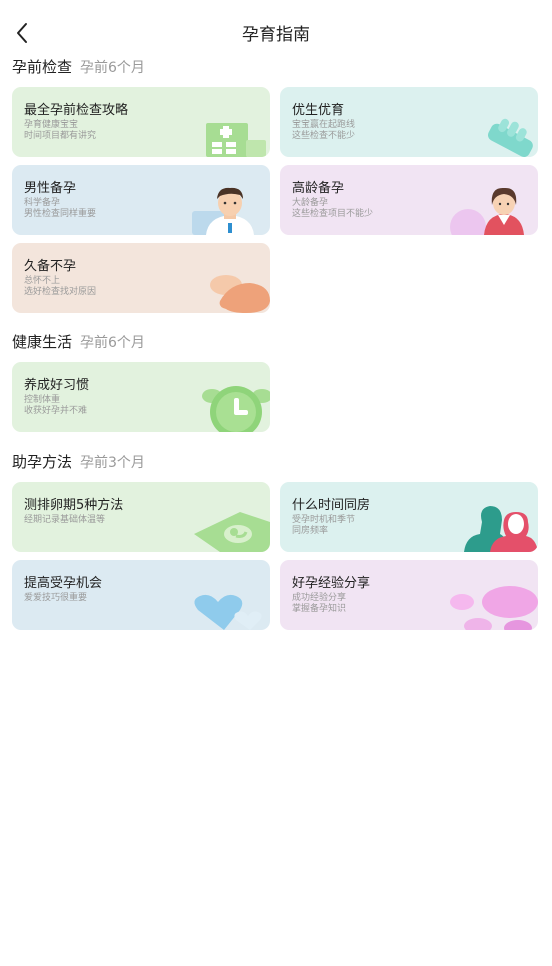 This screenshot has width=552, height=966. I want to click on card-subtitle: 总怀不上 选好检查找对原因, so click(60, 287).